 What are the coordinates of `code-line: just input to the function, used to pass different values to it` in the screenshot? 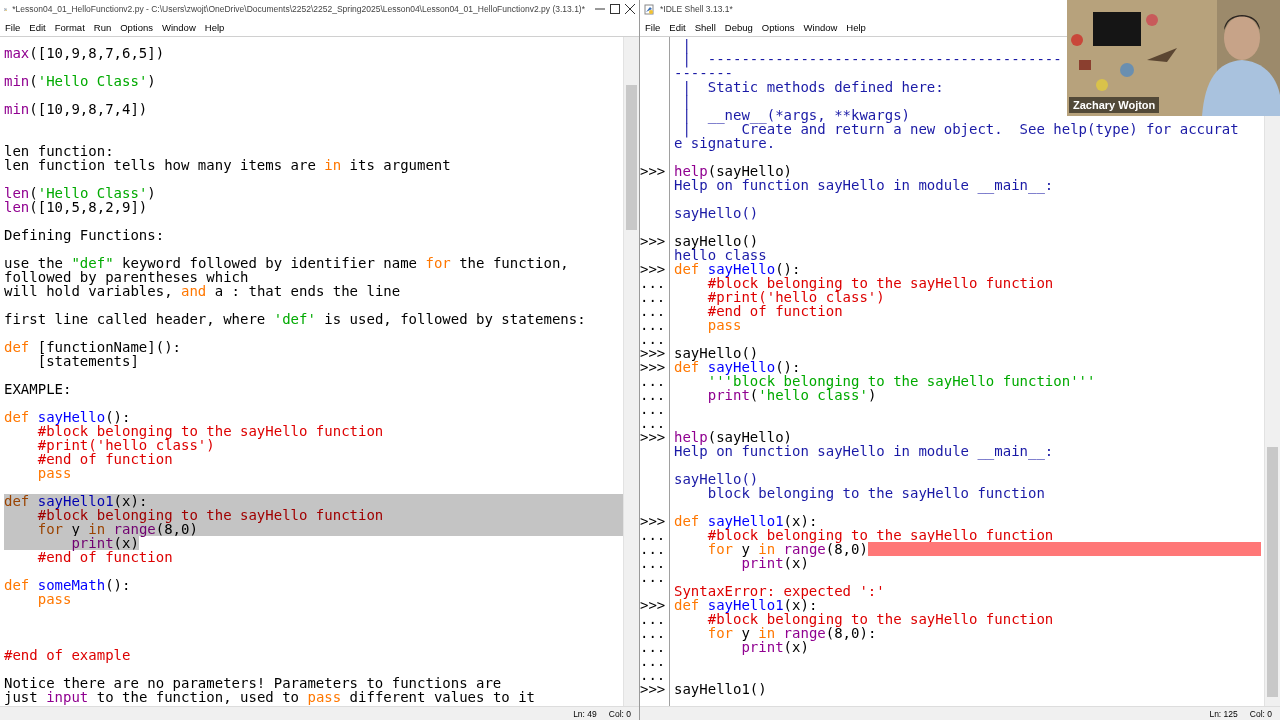 It's located at (270, 697).